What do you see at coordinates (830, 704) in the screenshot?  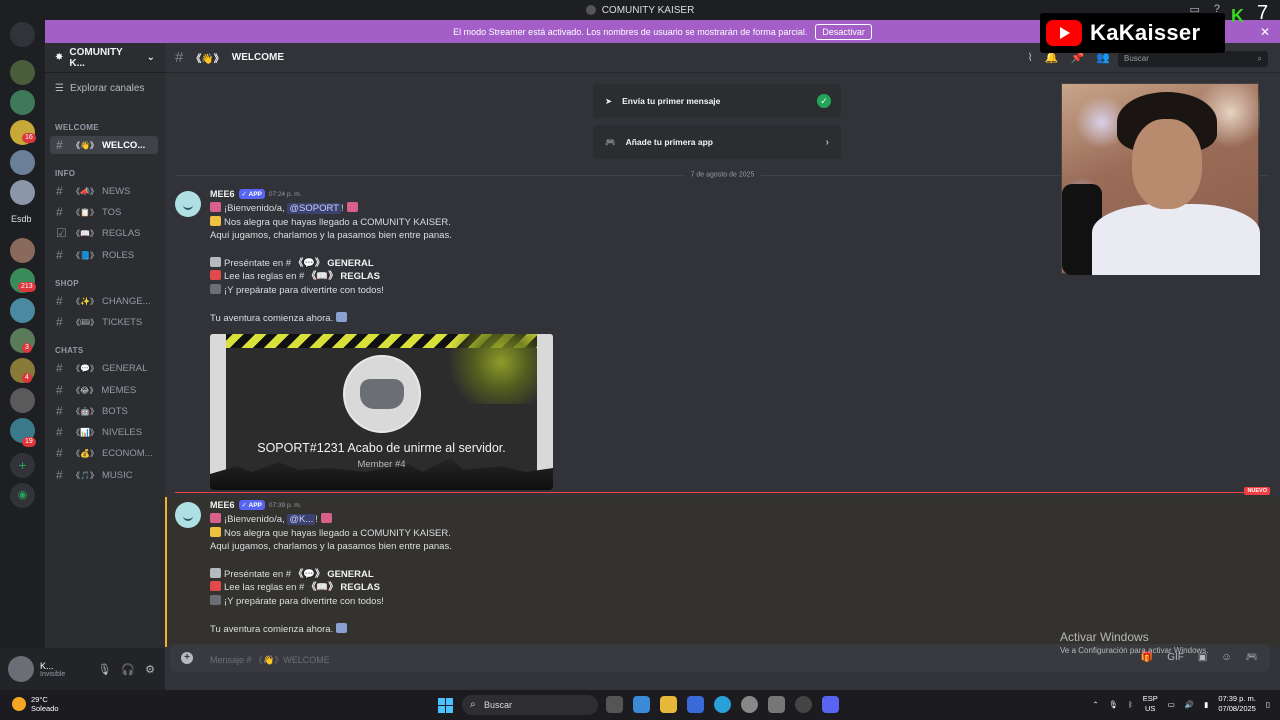 I see `discord-icon` at bounding box center [830, 704].